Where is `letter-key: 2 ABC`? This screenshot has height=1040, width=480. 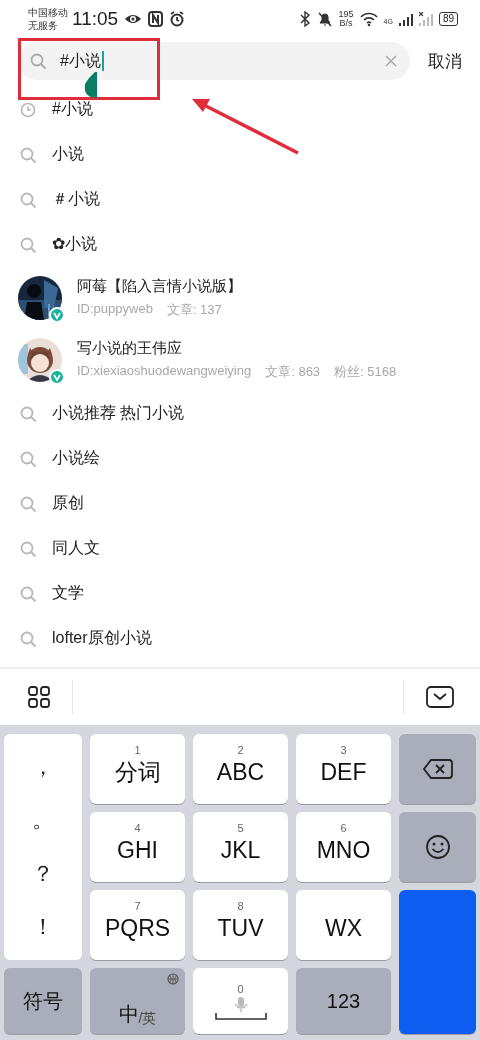
letter-key: 2 ABC is located at coordinates (240, 769).